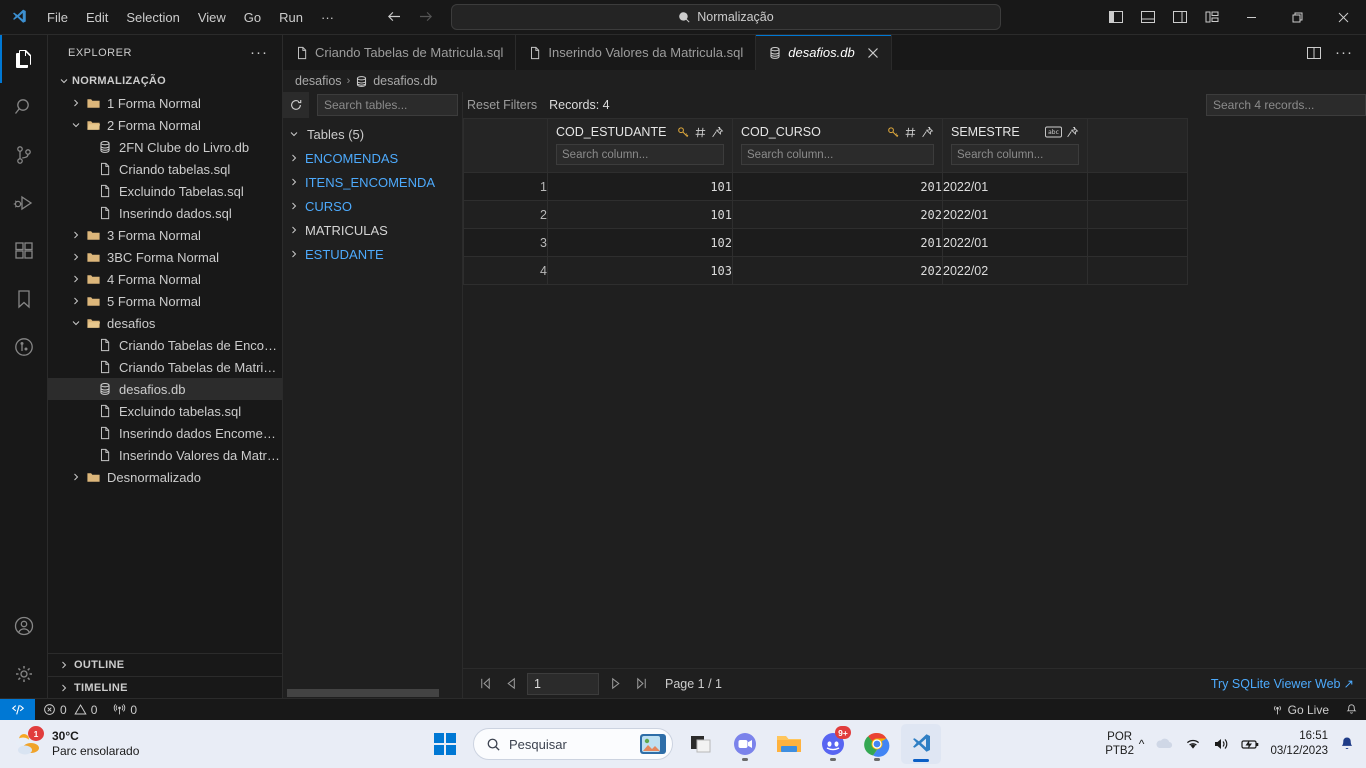  Describe the element at coordinates (165, 477) in the screenshot. I see `tree-folder-row: Desnormalizado` at that location.